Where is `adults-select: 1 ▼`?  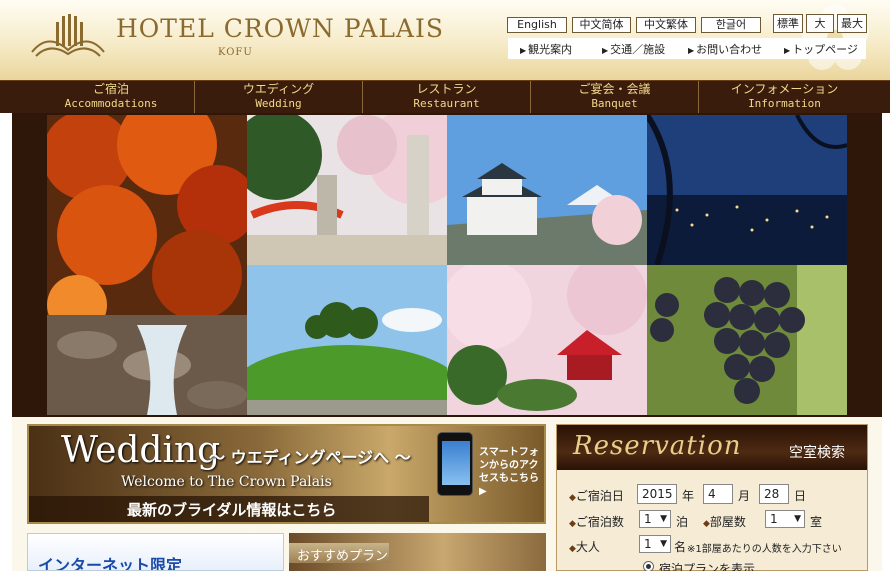 adults-select: 1 ▼ is located at coordinates (655, 544).